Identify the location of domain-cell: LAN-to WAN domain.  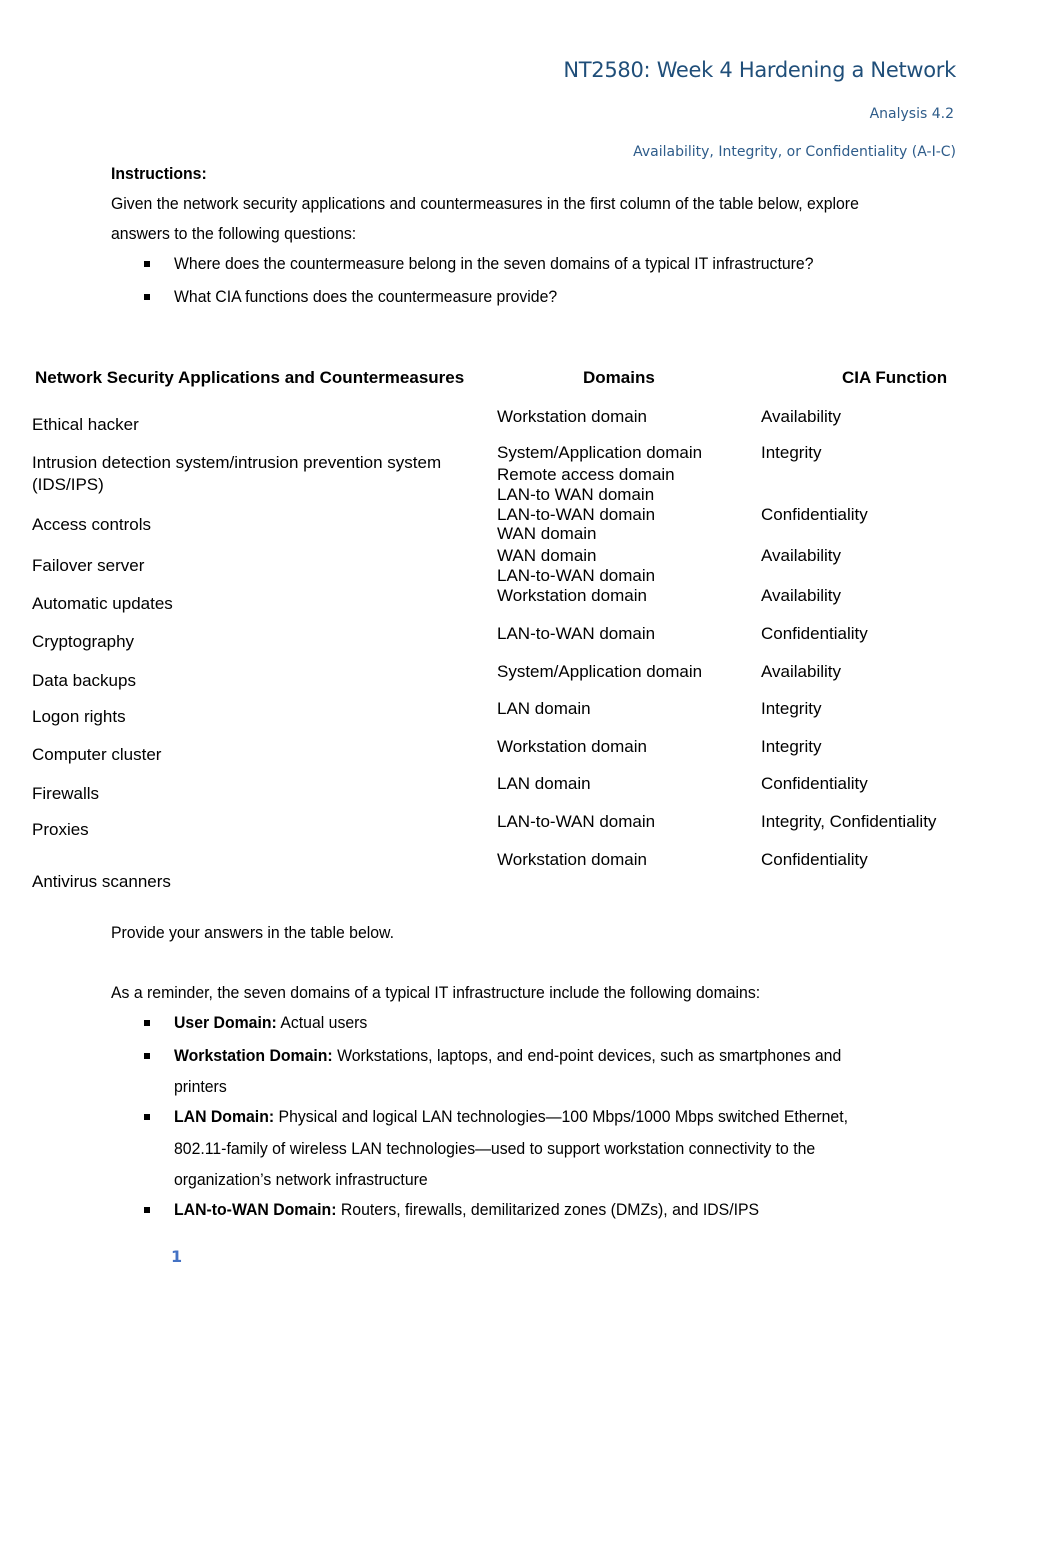
(576, 494).